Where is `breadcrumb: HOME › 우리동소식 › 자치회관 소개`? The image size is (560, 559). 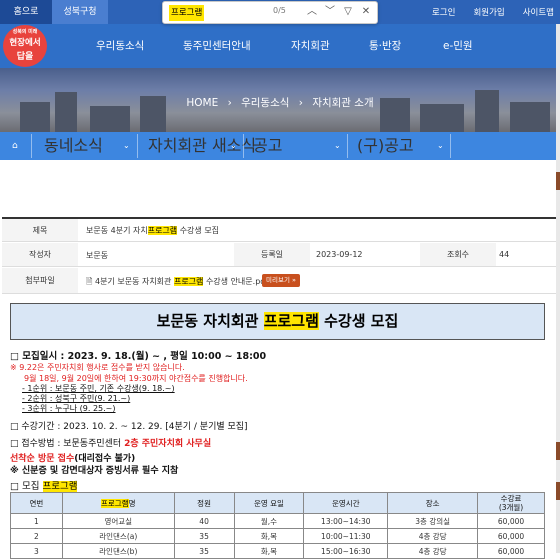 breadcrumb: HOME › 우리동소식 › 자치회관 소개 is located at coordinates (280, 102).